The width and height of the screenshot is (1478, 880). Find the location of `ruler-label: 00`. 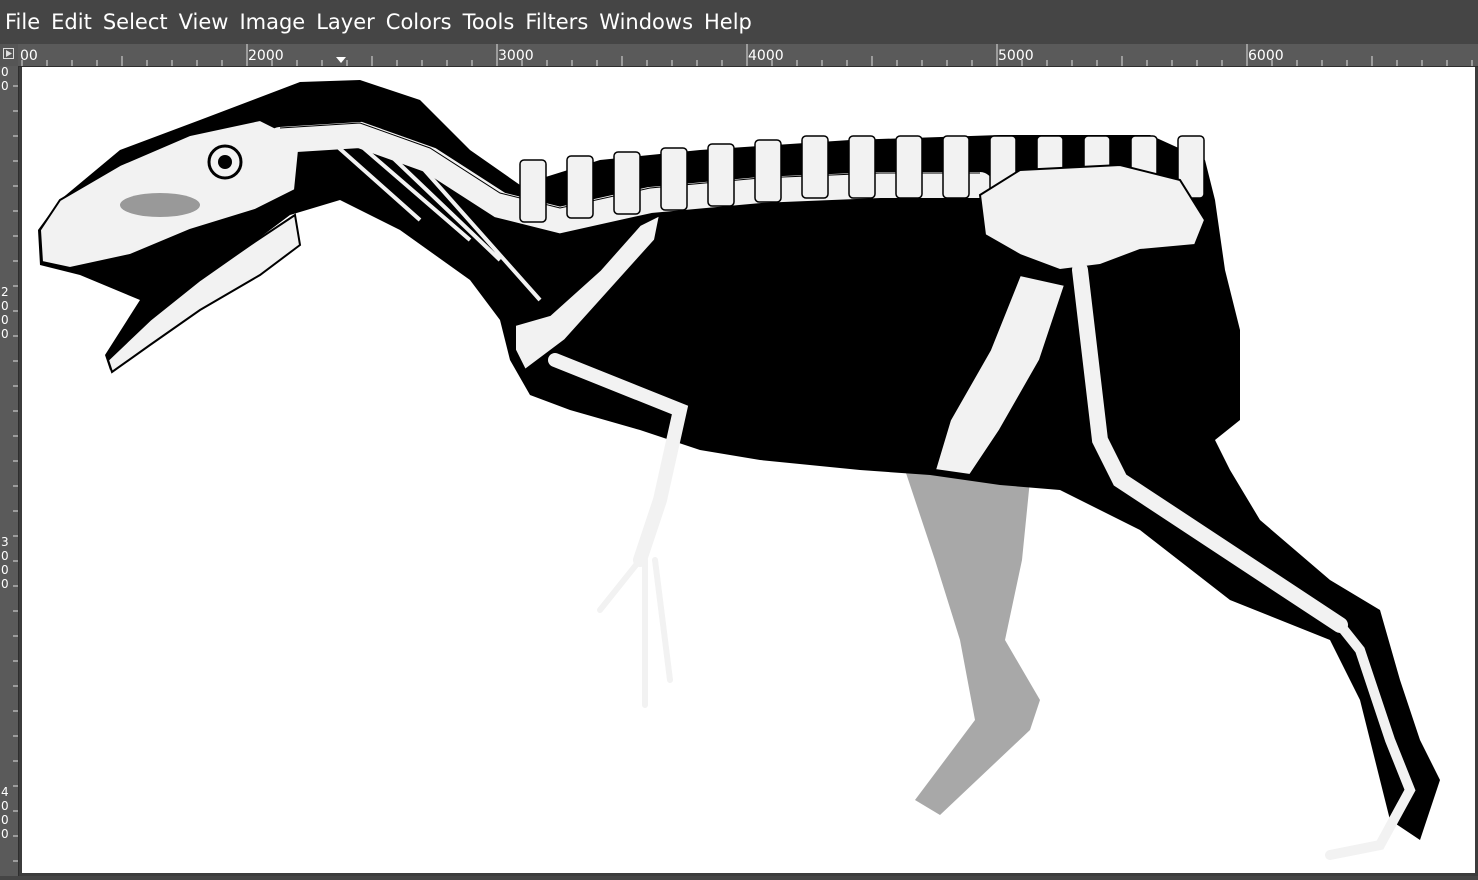

ruler-label: 00 is located at coordinates (29, 56).